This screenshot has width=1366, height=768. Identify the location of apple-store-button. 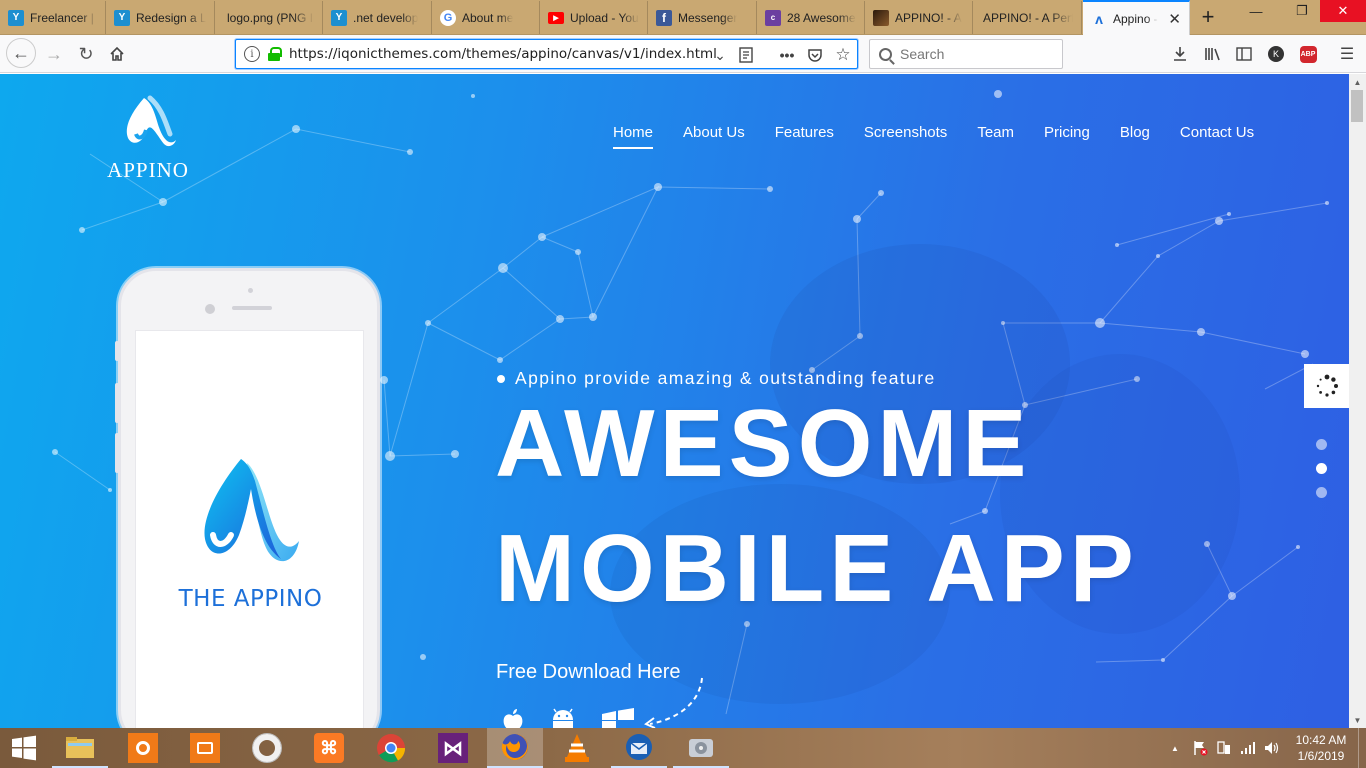
(513, 718).